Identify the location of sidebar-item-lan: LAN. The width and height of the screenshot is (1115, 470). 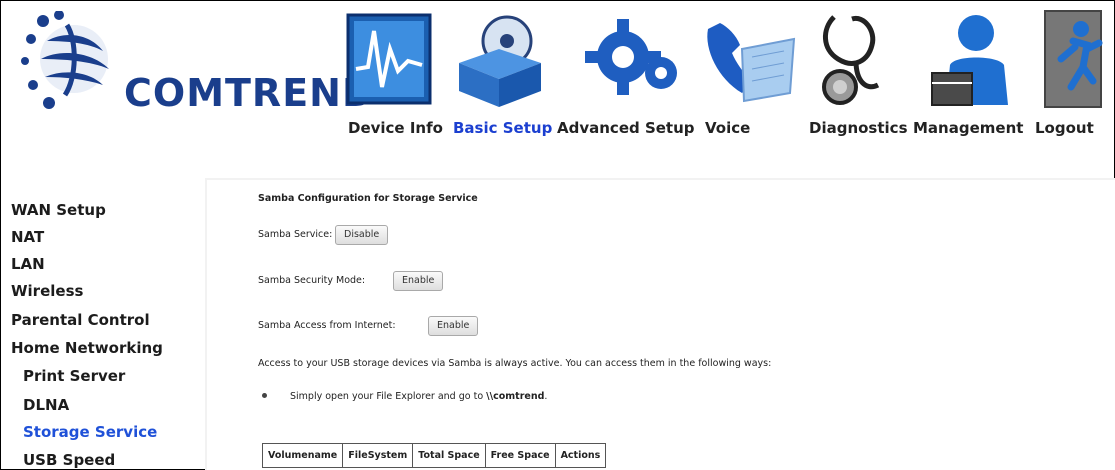
(28, 264).